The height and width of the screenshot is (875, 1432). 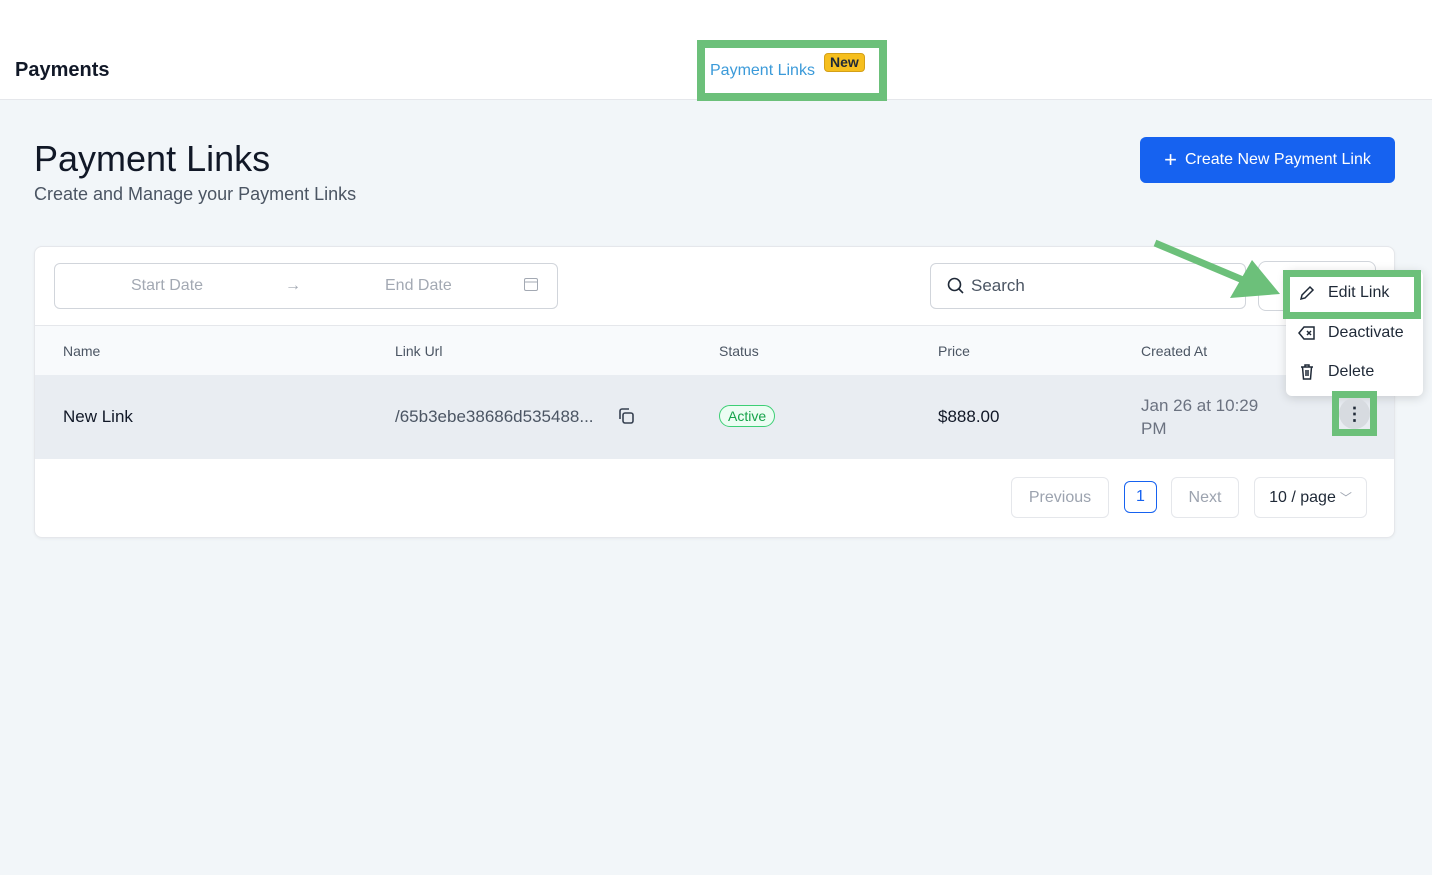 What do you see at coordinates (626, 418) in the screenshot?
I see `copy-icon` at bounding box center [626, 418].